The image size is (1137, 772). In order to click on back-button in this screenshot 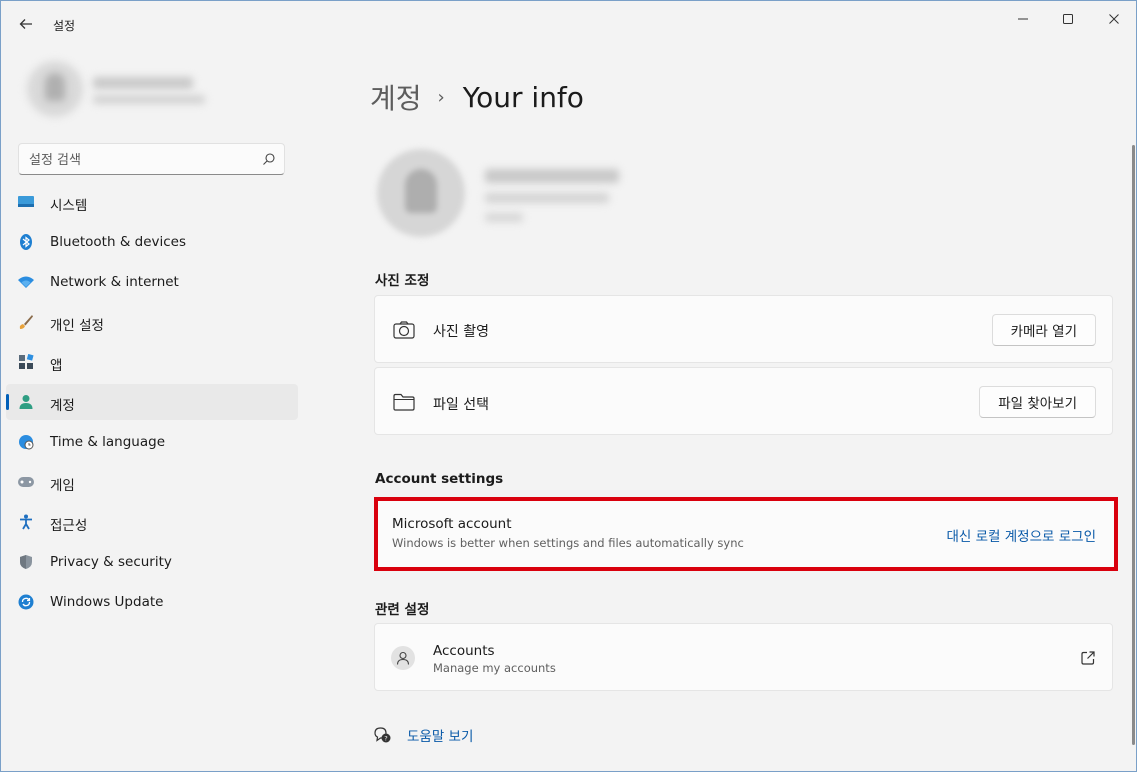, I will do `click(26, 24)`.